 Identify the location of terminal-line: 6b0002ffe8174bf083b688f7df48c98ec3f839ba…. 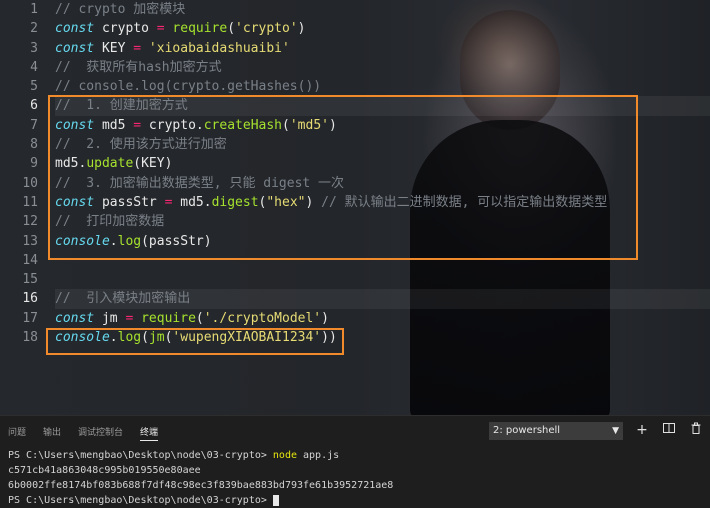
(358, 485).